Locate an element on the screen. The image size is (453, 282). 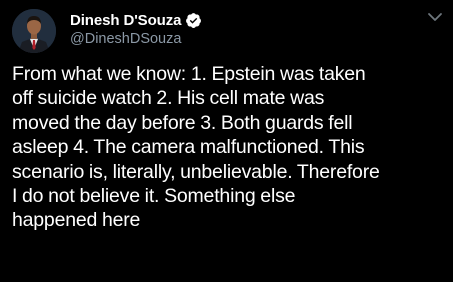
author-handle: @DineshDSouza is located at coordinates (125, 39).